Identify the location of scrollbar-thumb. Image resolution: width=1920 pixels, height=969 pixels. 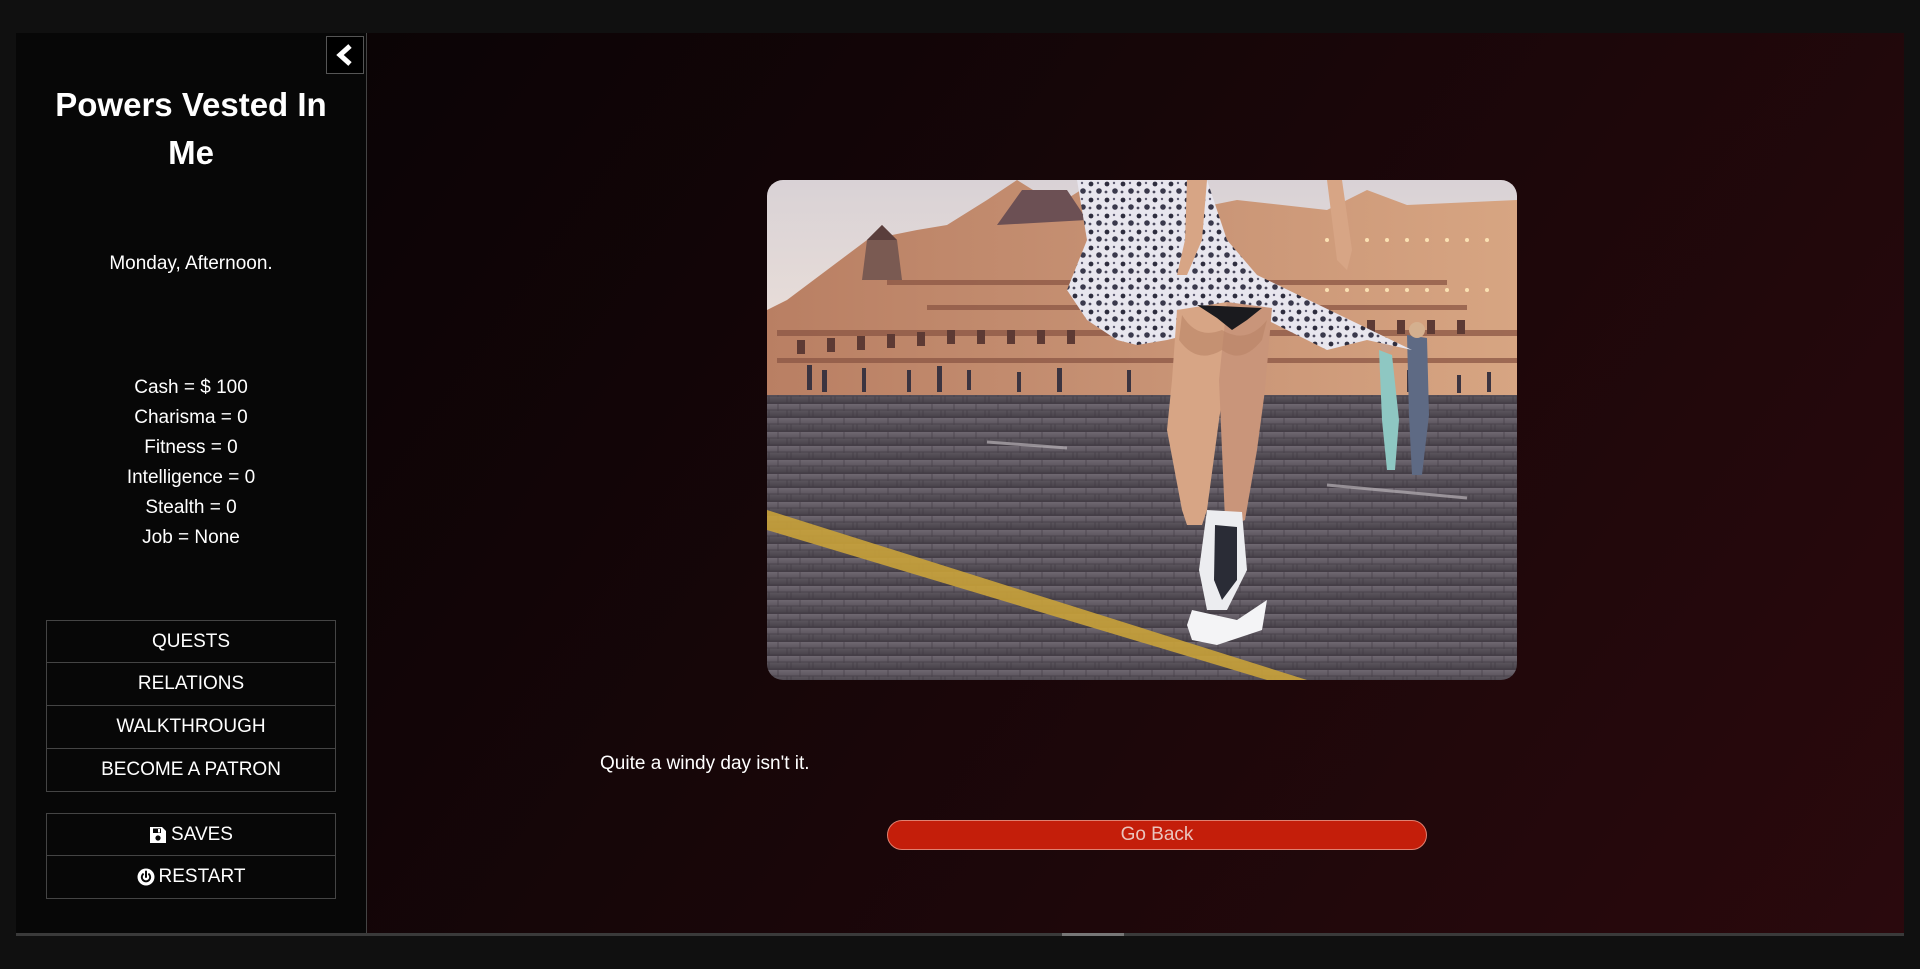
(1093, 934).